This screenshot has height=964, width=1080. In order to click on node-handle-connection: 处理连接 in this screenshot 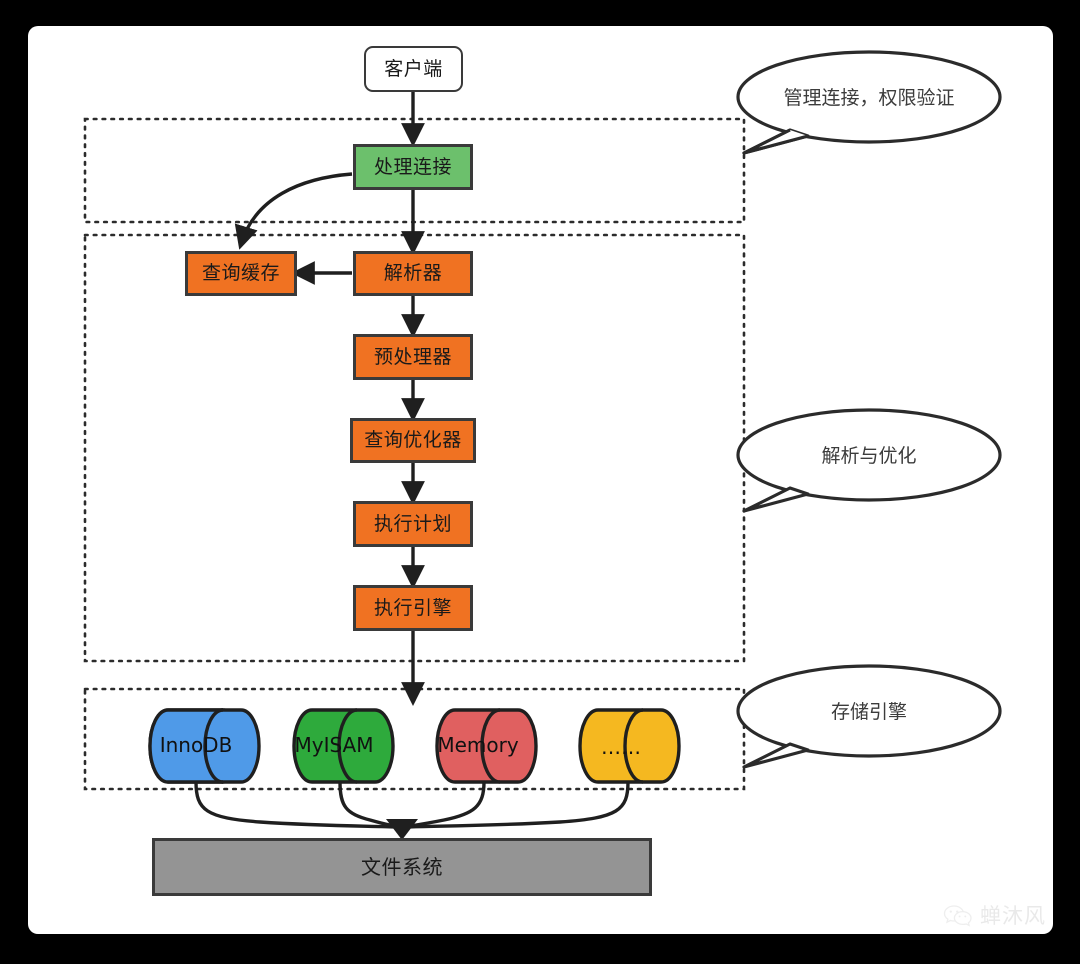, I will do `click(413, 167)`.